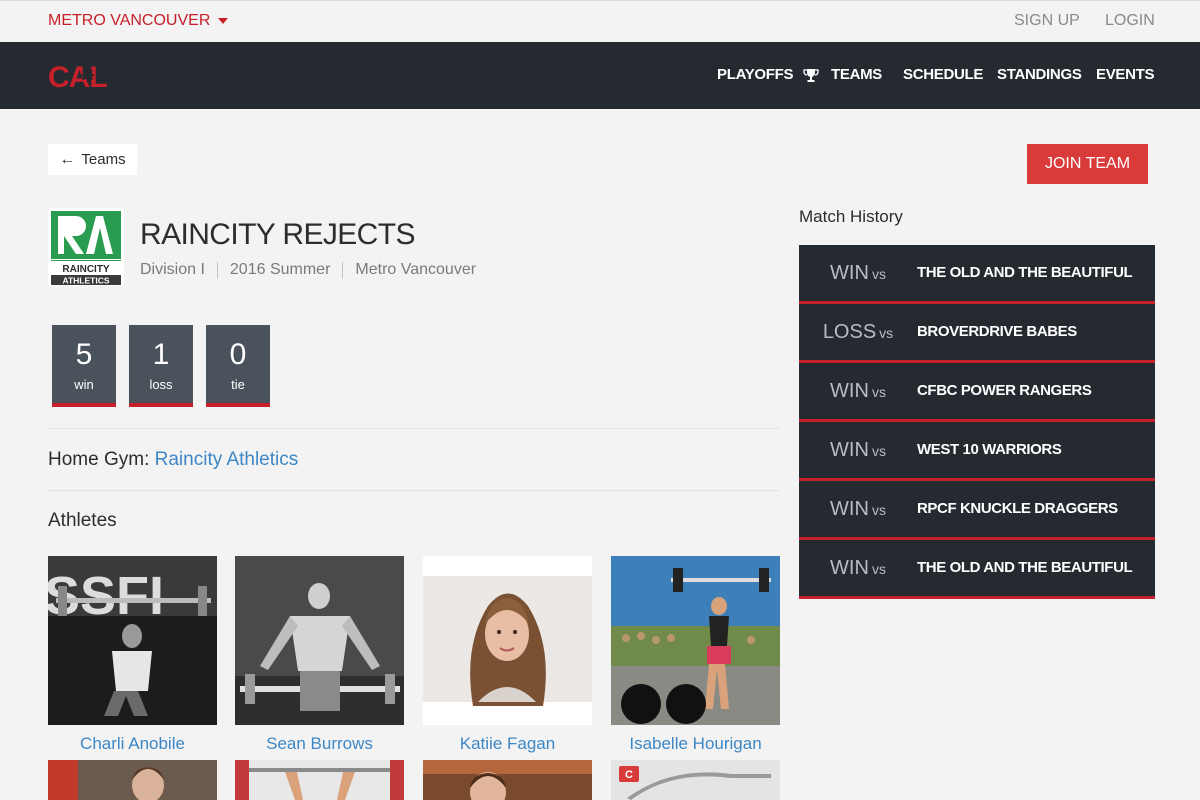  What do you see at coordinates (695, 744) in the screenshot?
I see `athlete-name: Isabelle Hourigan` at bounding box center [695, 744].